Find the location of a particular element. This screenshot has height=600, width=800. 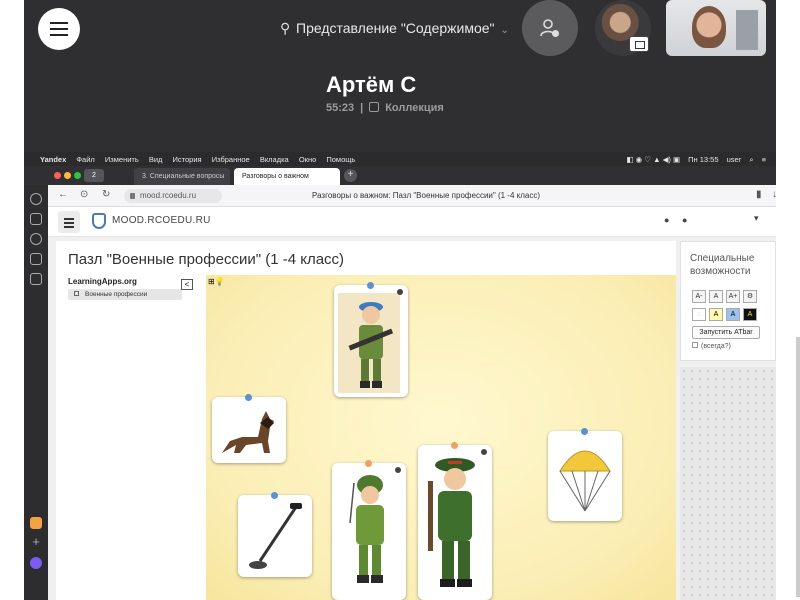

menu-item-history: История is located at coordinates (187, 159).